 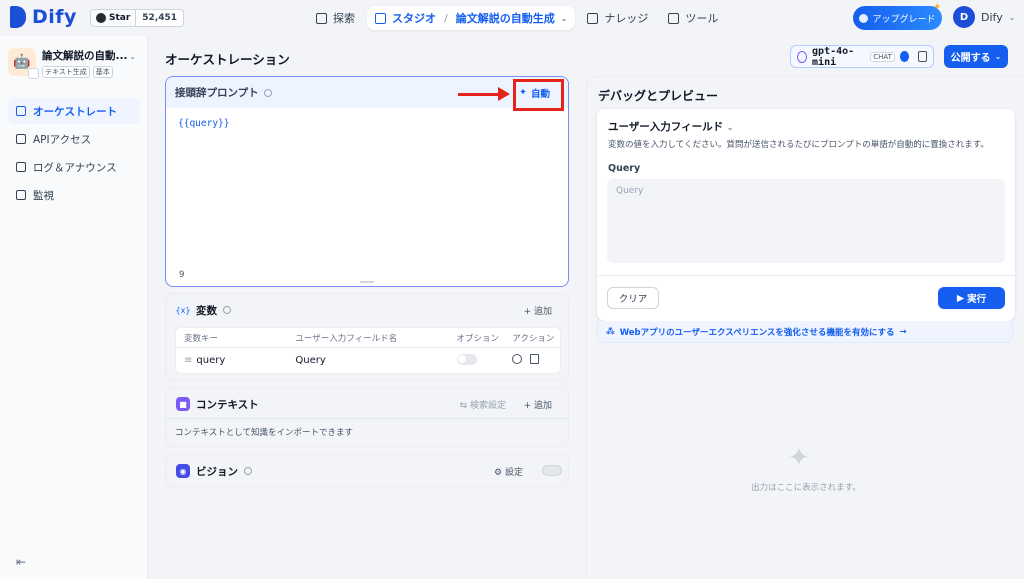 What do you see at coordinates (33, 73) in the screenshot?
I see `app-type-badge-icon` at bounding box center [33, 73].